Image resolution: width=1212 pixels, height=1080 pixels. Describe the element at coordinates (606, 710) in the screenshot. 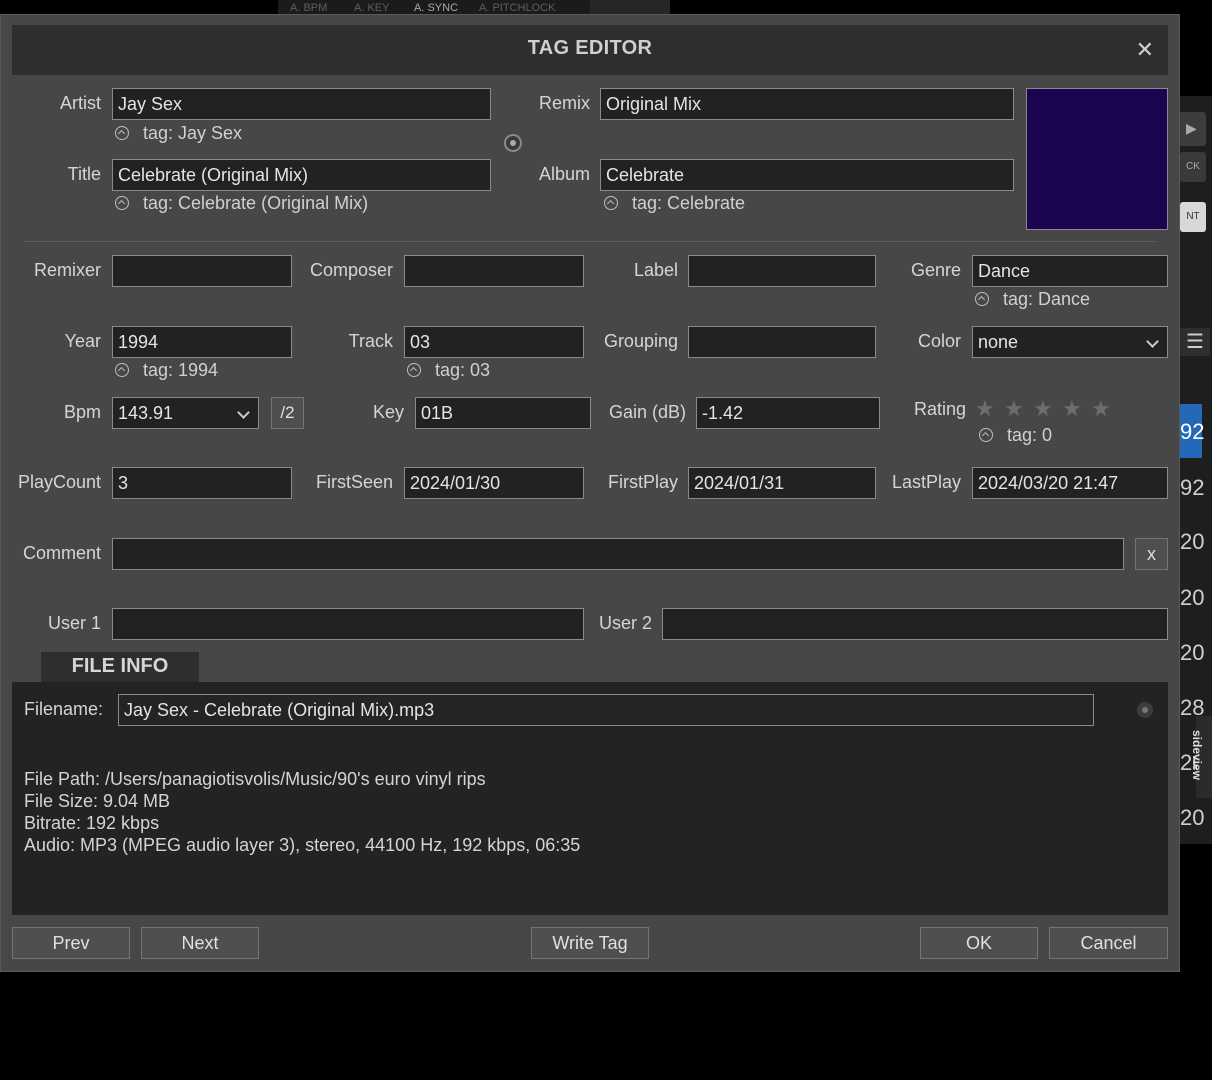

I see `filename-field: Jay Sex - Celebrate (Original Mix).mp3` at that location.